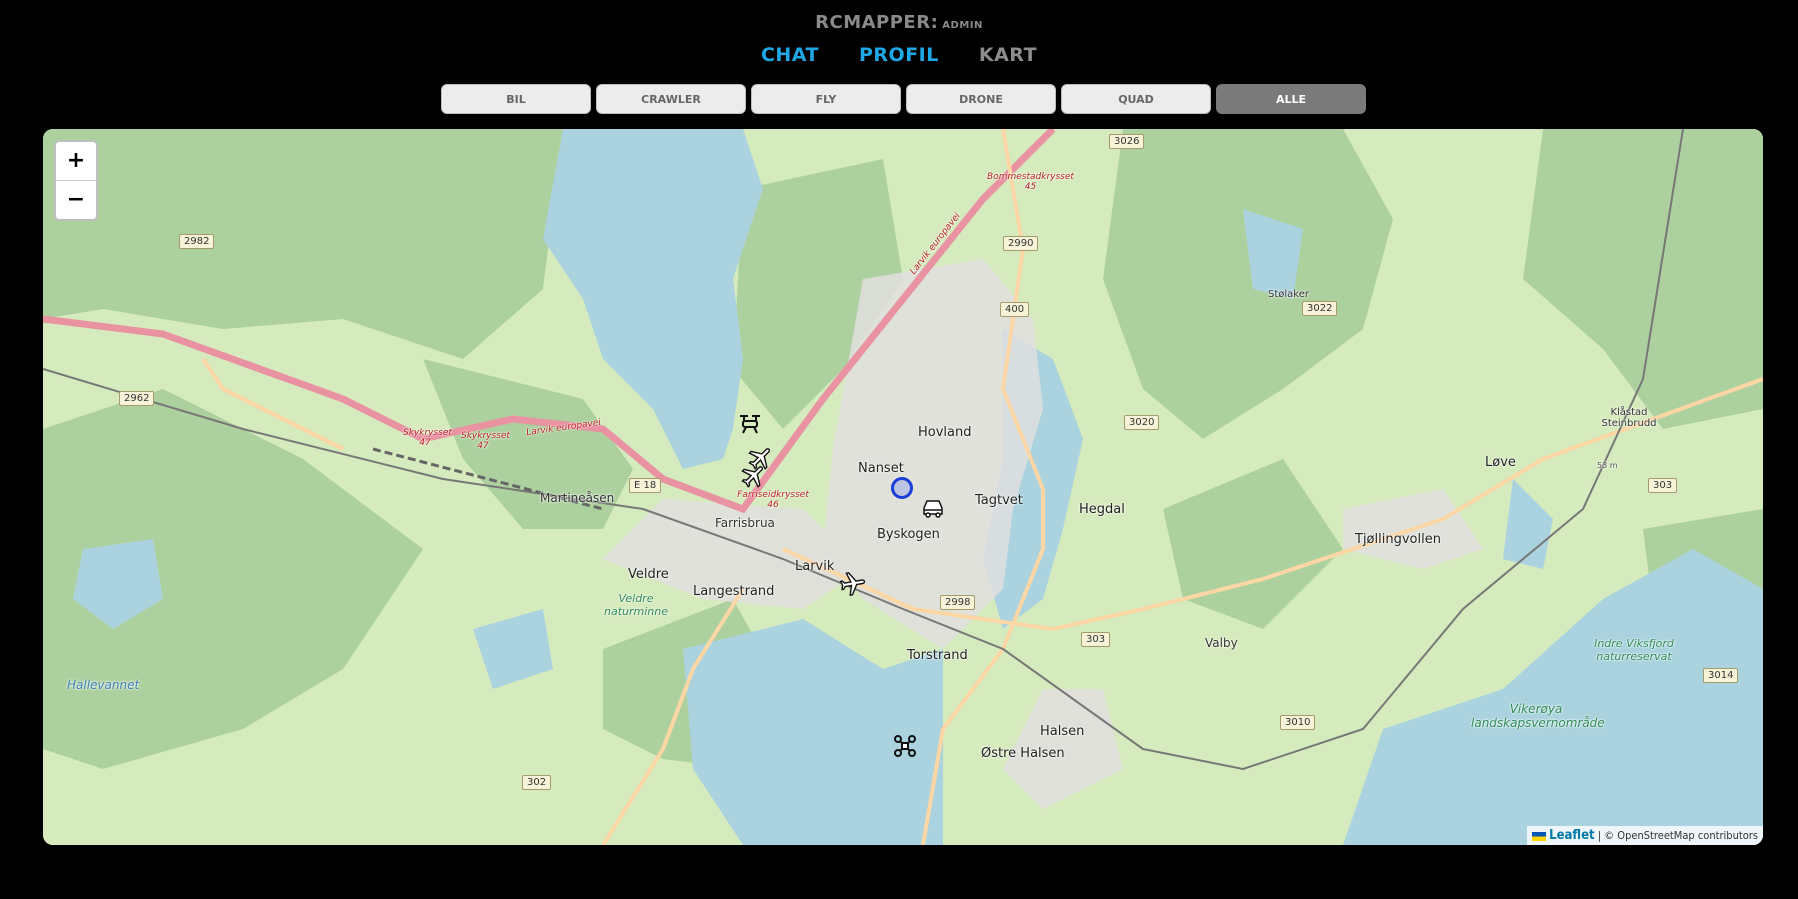 Image resolution: width=1798 pixels, height=899 pixels. I want to click on nature-label: Indre Viksfjord naturreservat, so click(1634, 650).